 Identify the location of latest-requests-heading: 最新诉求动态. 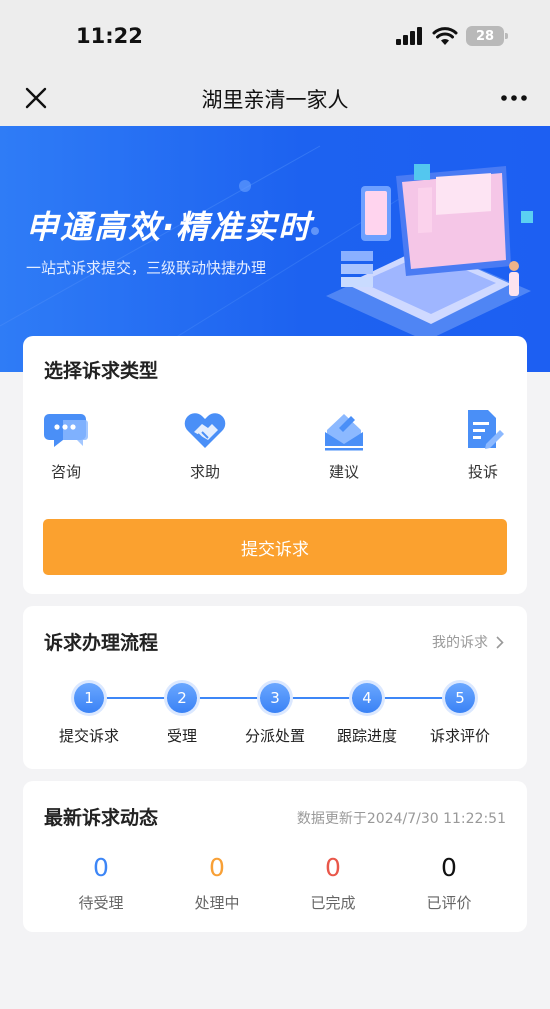
(101, 818).